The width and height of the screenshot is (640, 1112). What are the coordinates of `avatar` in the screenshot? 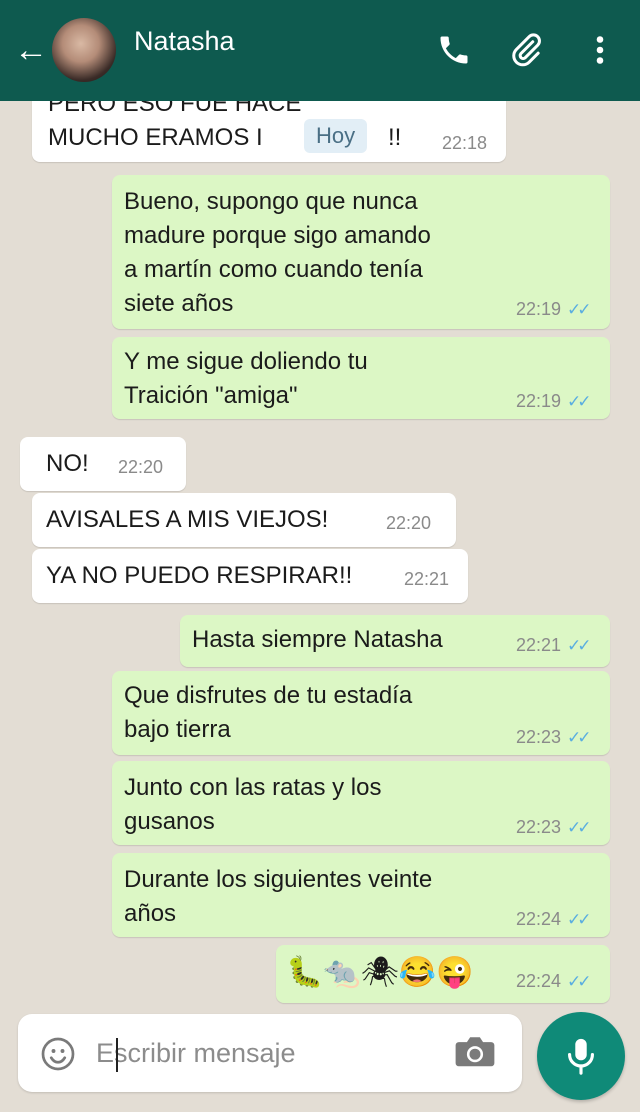 It's located at (84, 50).